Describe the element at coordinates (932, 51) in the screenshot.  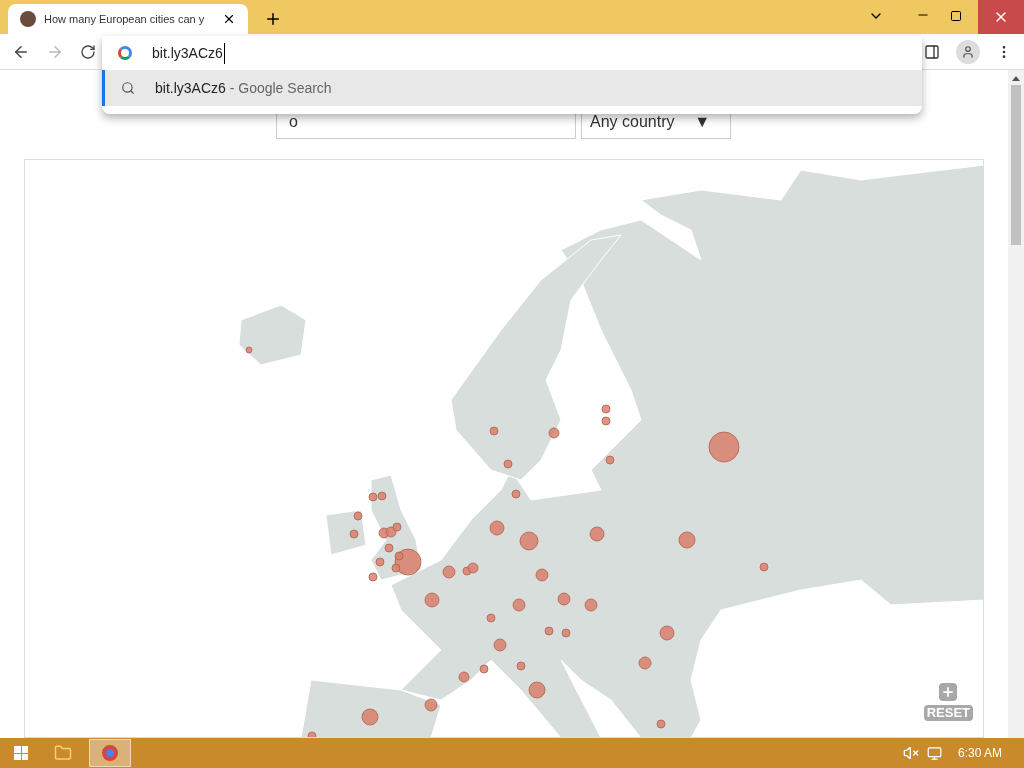
I see `side-panel-icon` at that location.